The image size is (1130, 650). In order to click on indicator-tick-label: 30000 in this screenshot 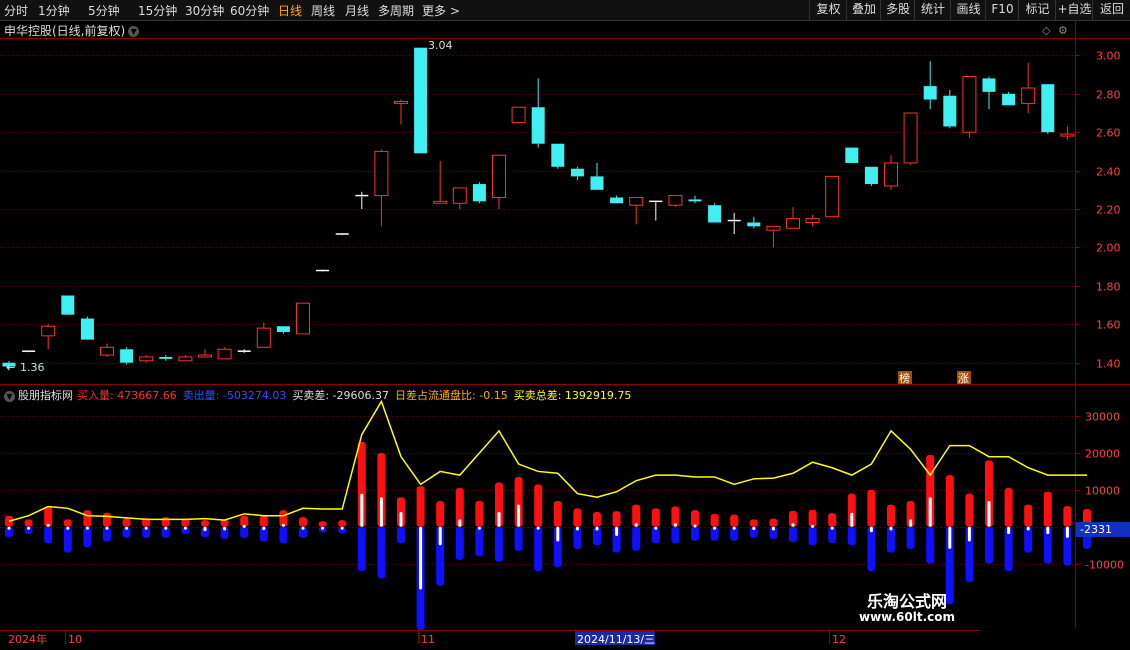, I will do `click(1102, 417)`.